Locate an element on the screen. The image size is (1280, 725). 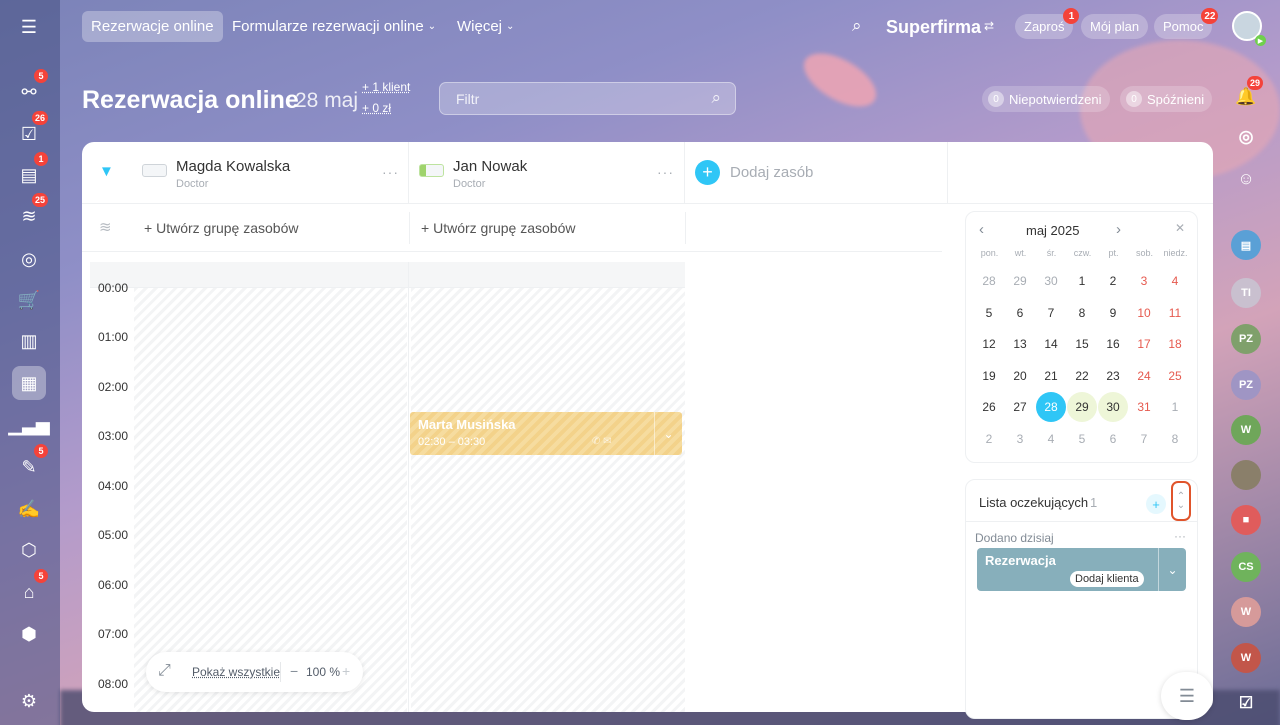
chat-icon: ☺ is located at coordinates (1246, 179).